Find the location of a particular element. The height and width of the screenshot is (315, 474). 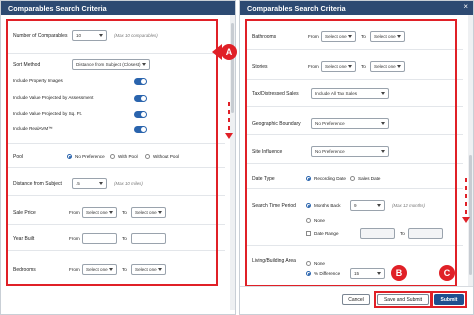

cancel-button: Cancel is located at coordinates (356, 299).